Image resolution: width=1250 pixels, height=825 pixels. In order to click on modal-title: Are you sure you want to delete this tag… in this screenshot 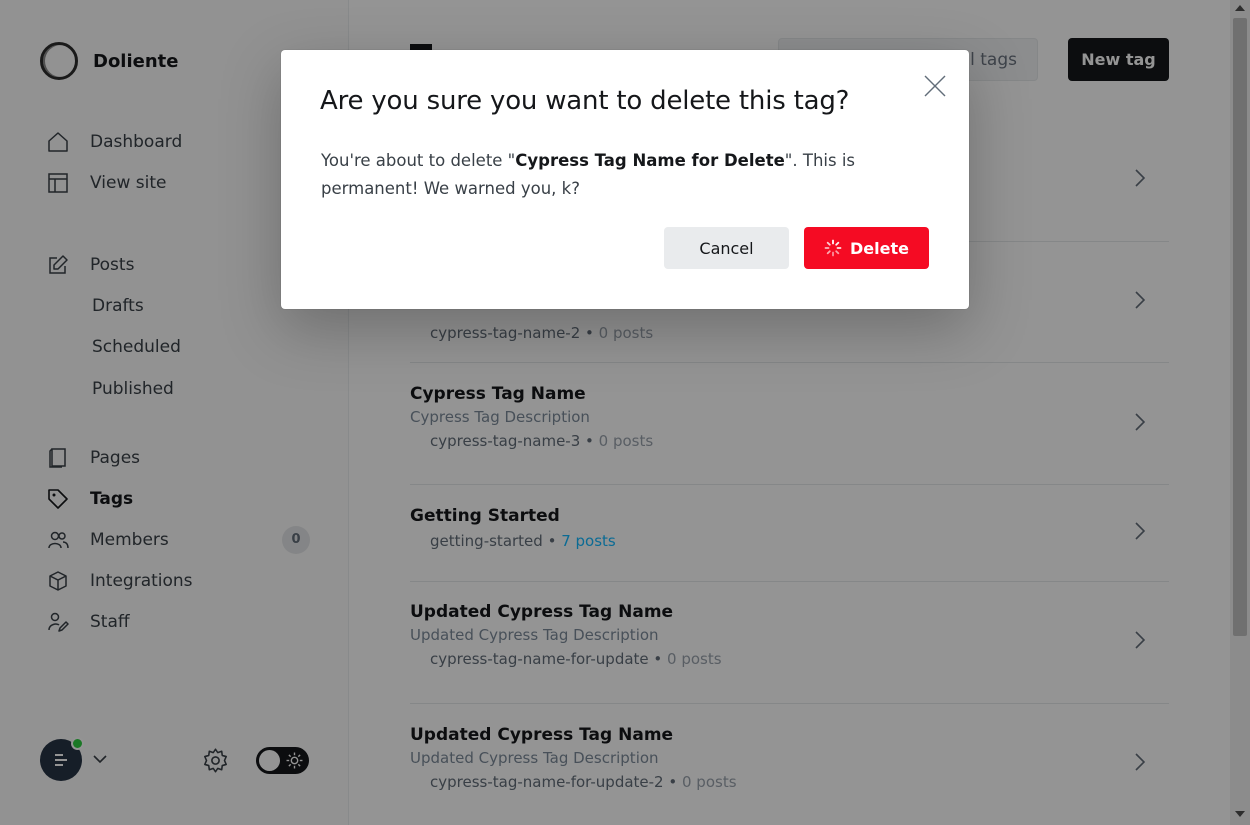, I will do `click(585, 101)`.